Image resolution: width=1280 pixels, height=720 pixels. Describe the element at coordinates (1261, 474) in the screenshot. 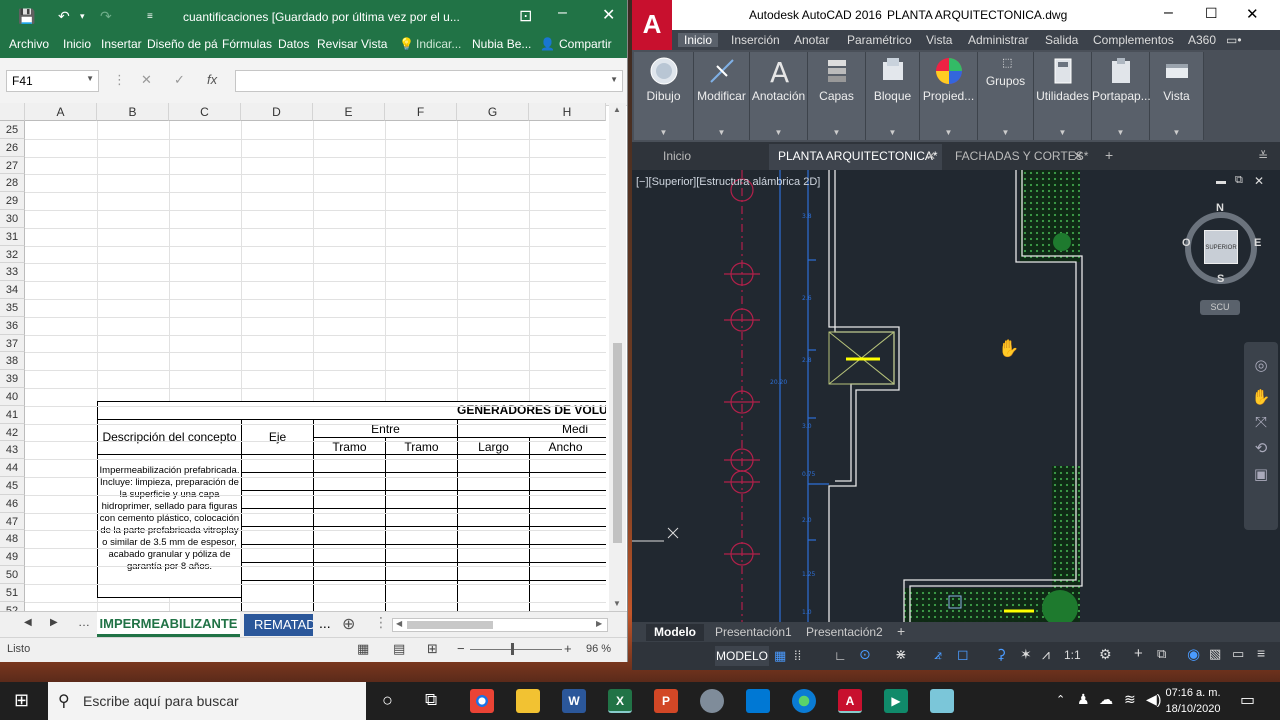

I see `showmotion-icon: ▣` at that location.